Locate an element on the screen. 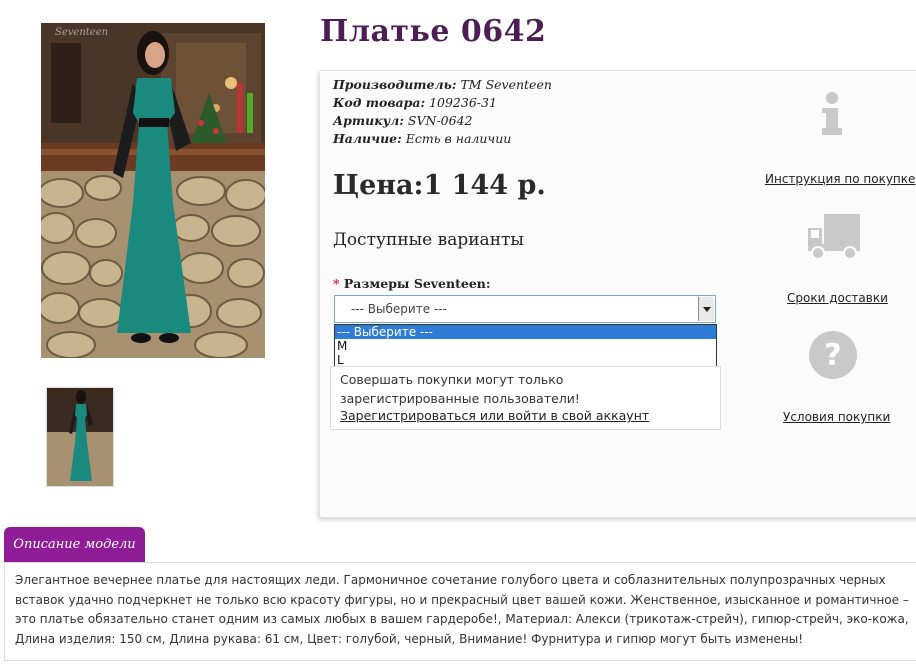 The width and height of the screenshot is (916, 671). spec-availability: Наличие: Есть в наличии is located at coordinates (422, 138).